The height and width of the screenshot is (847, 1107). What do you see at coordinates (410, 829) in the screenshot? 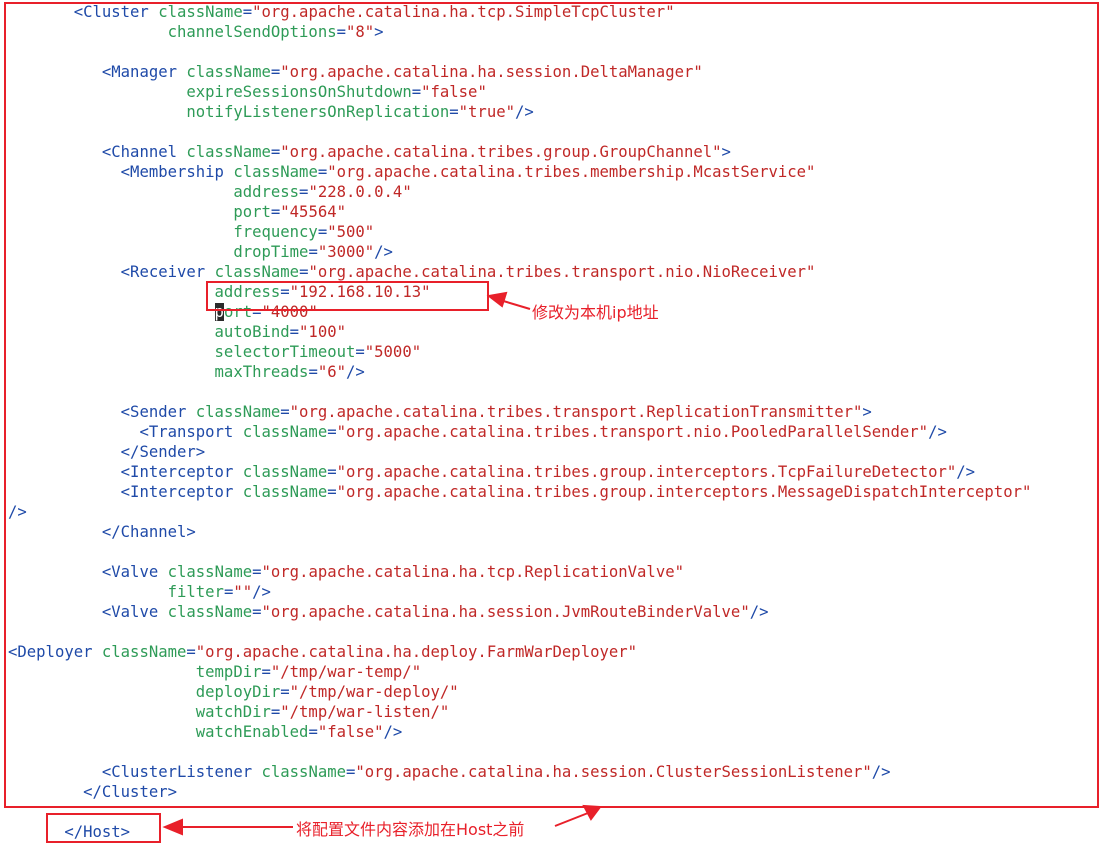
I see `host-annotation-text: 将配置文件内容添加在Host之前` at bounding box center [410, 829].